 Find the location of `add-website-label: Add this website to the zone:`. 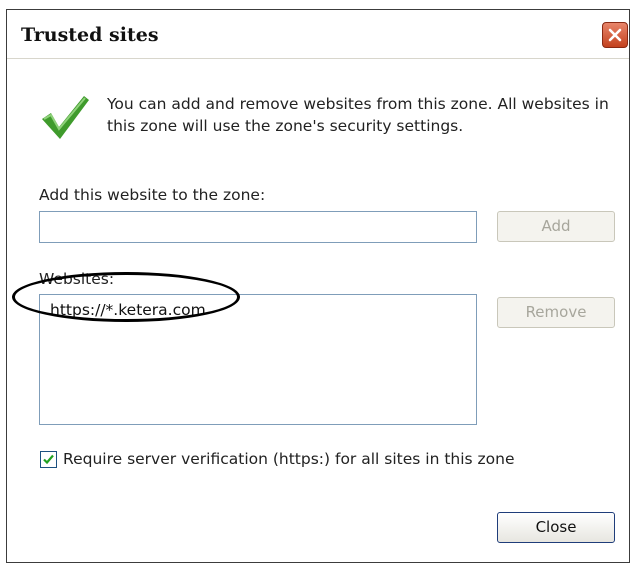

add-website-label: Add this website to the zone: is located at coordinates (152, 195).